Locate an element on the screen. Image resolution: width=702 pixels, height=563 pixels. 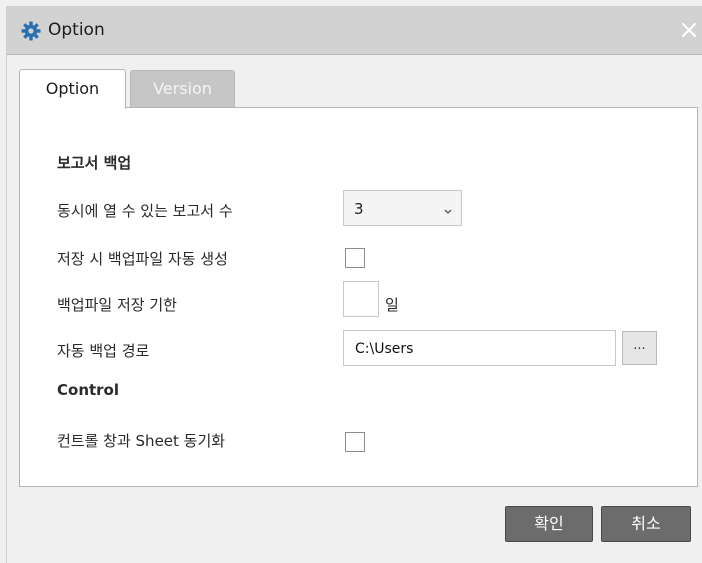
backup-path-label: 자동 백업 경로 is located at coordinates (103, 351).